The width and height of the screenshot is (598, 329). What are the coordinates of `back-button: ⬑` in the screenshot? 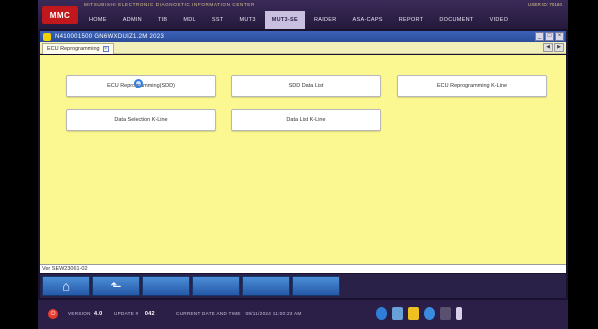 It's located at (116, 286).